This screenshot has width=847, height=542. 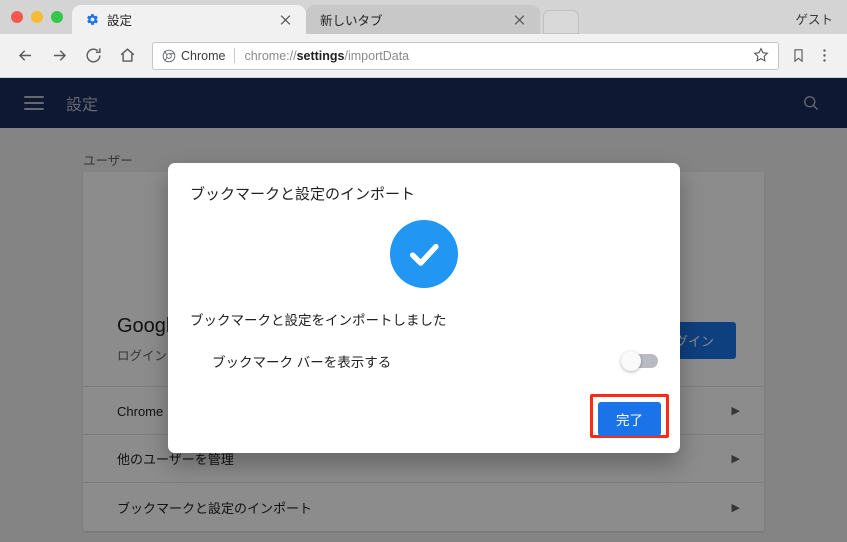 I want to click on window-controls, so click(x=37, y=17).